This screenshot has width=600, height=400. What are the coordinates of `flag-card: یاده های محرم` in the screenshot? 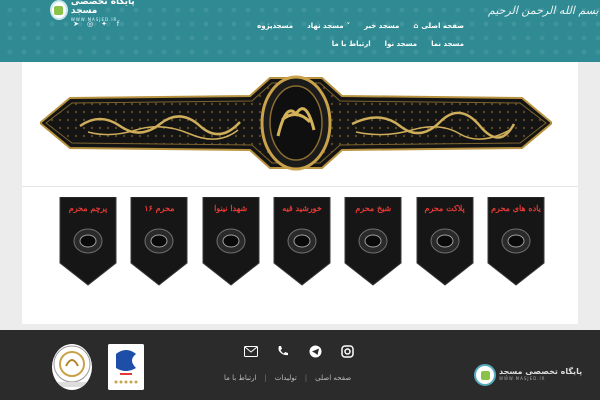 It's located at (516, 242).